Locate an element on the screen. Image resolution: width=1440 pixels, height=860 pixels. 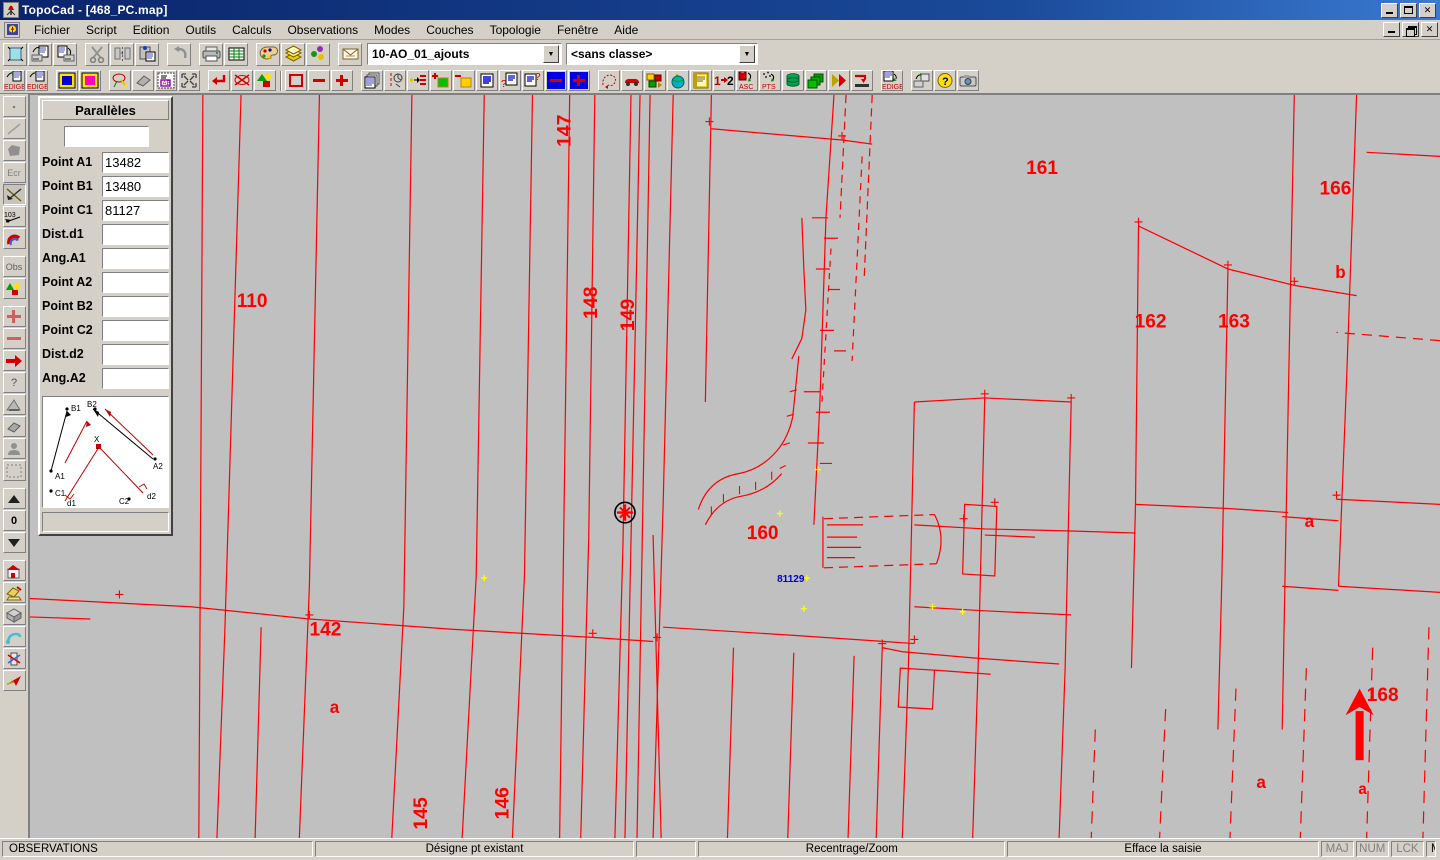
measure-angle-icon is located at coordinates (395, 80).